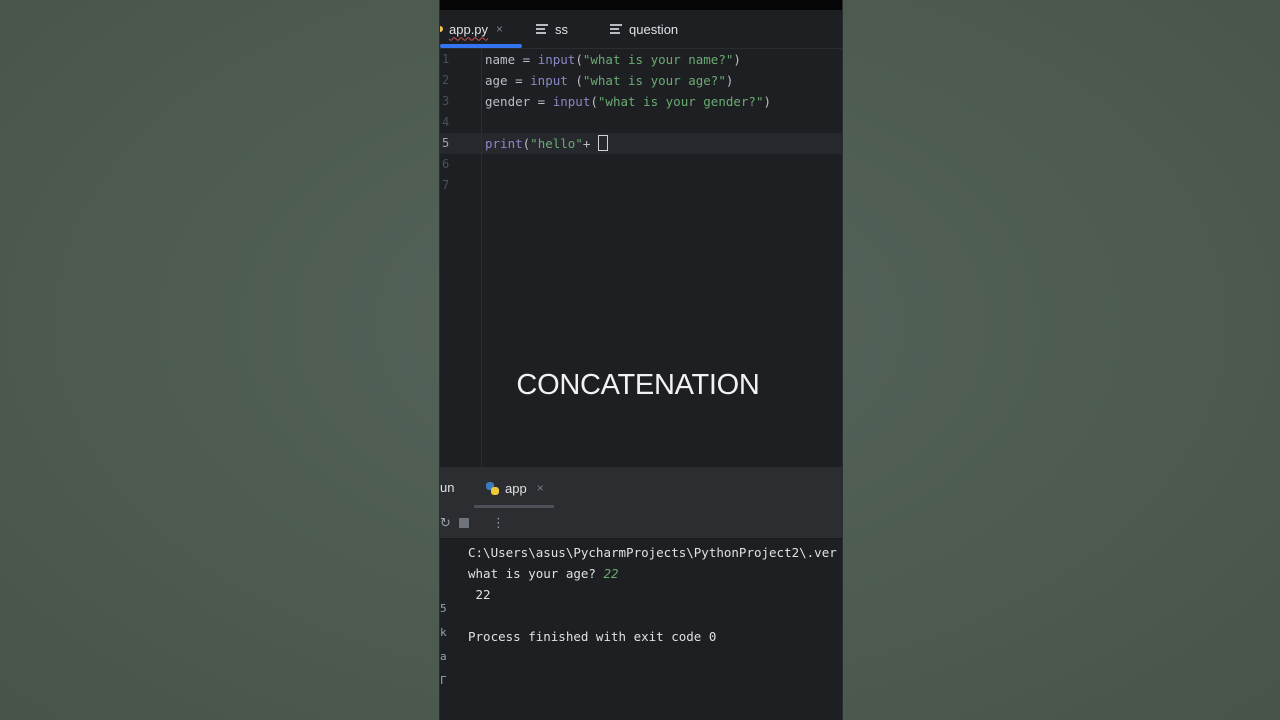  What do you see at coordinates (443, 656) in the screenshot?
I see `side-icon: a` at bounding box center [443, 656].